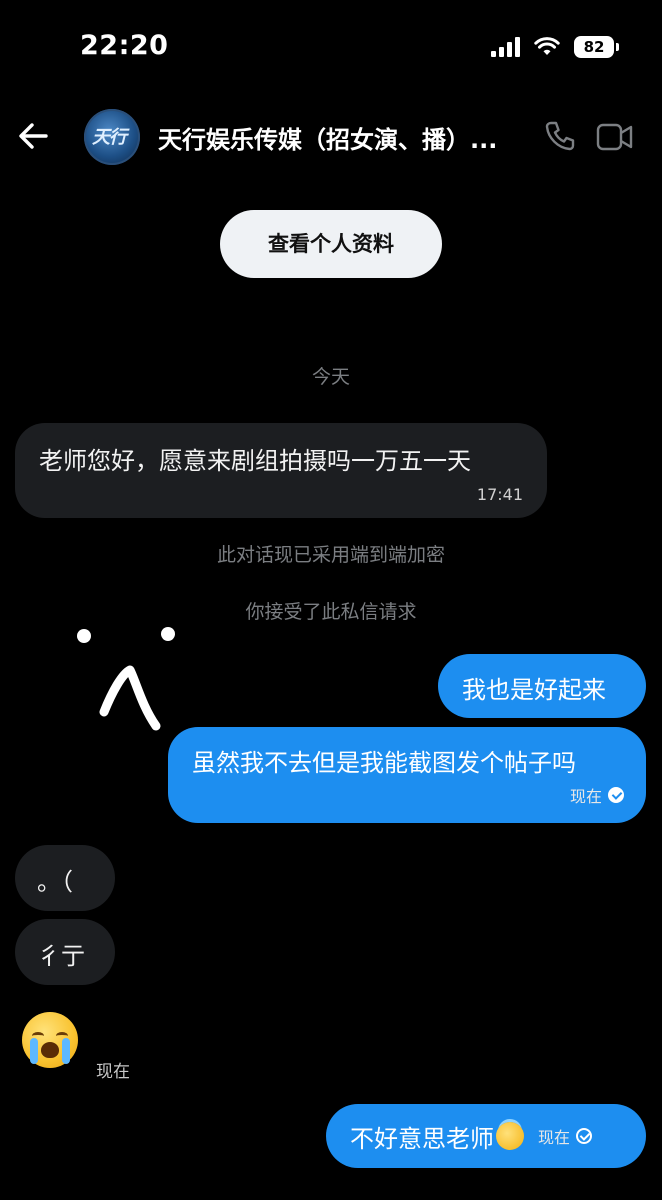 The width and height of the screenshot is (662, 1200). Describe the element at coordinates (616, 795) in the screenshot. I see `read-check-icon` at that location.